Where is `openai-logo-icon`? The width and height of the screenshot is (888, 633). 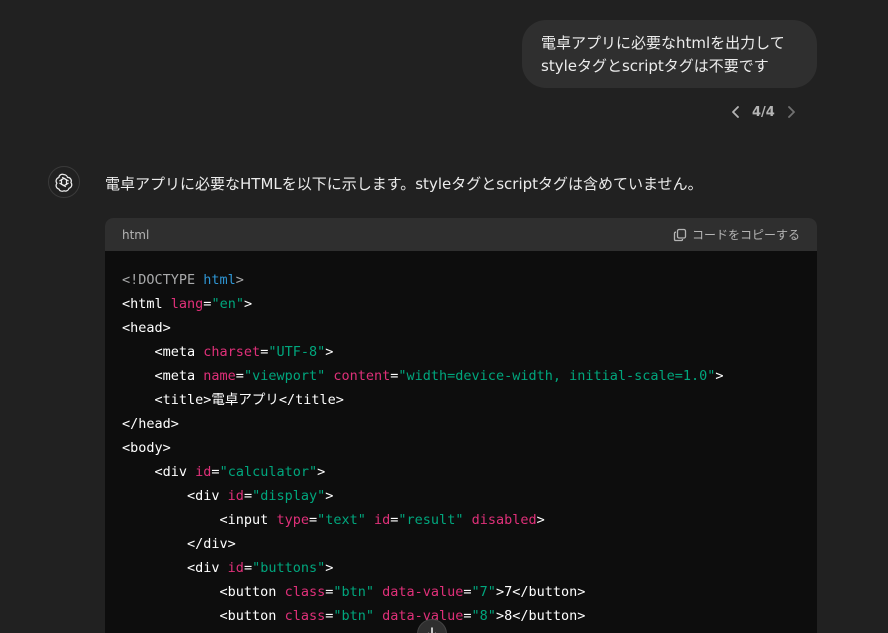 openai-logo-icon is located at coordinates (64, 182).